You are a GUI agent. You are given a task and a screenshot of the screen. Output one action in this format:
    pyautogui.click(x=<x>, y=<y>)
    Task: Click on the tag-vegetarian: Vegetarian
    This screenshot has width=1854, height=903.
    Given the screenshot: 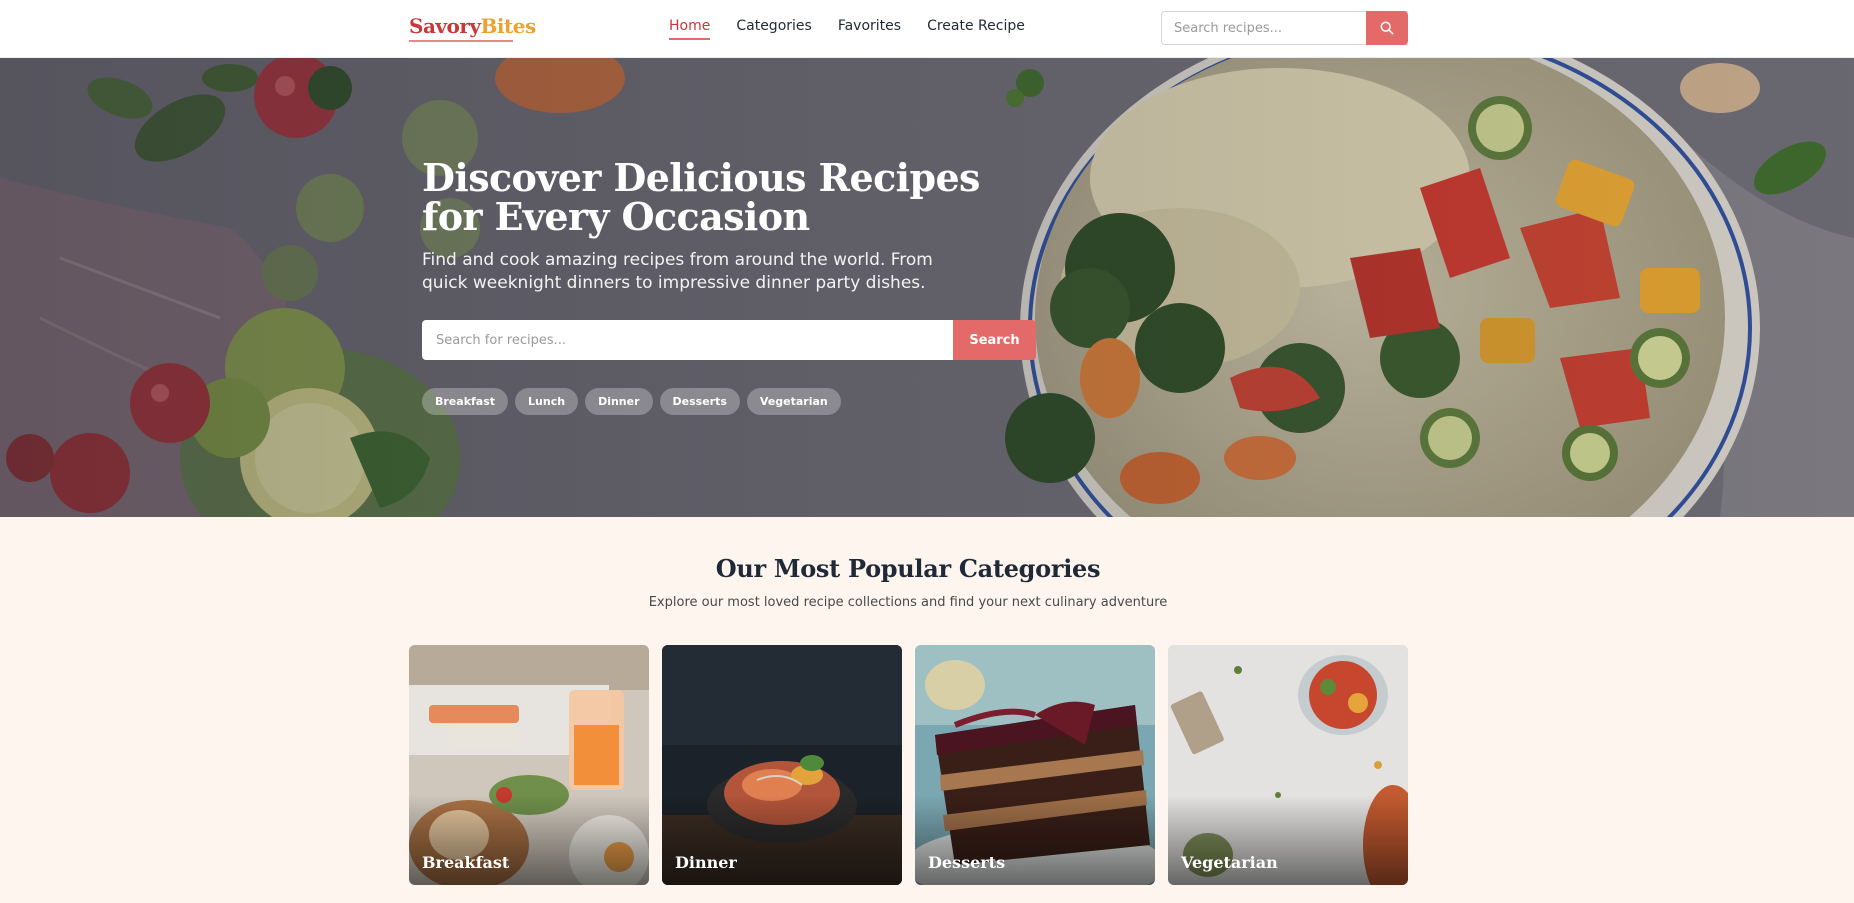 What is the action you would take?
    pyautogui.click(x=793, y=401)
    